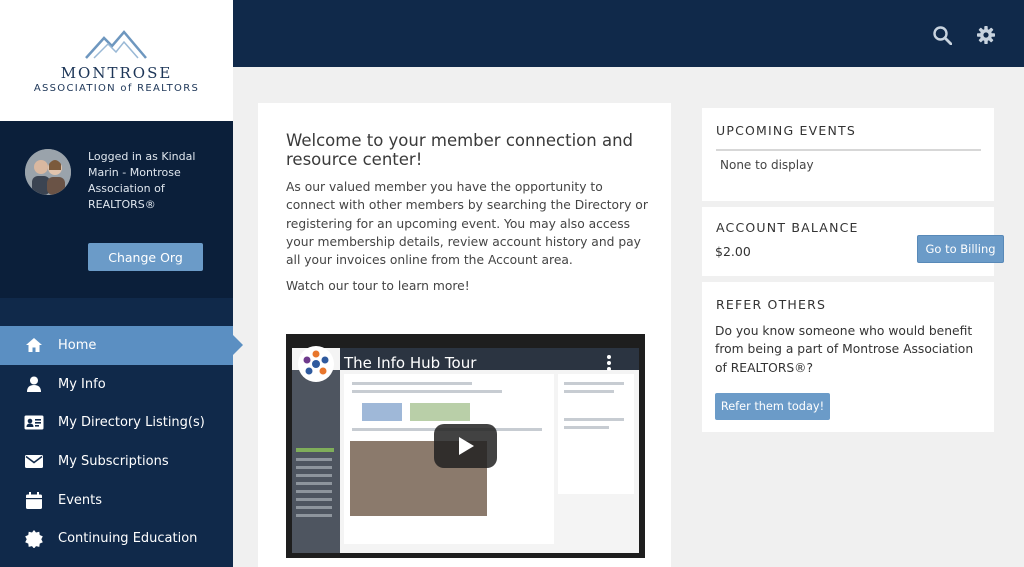 Image resolution: width=1024 pixels, height=567 pixels. Describe the element at coordinates (80, 500) in the screenshot. I see `sidebar-item-label: Events` at that location.